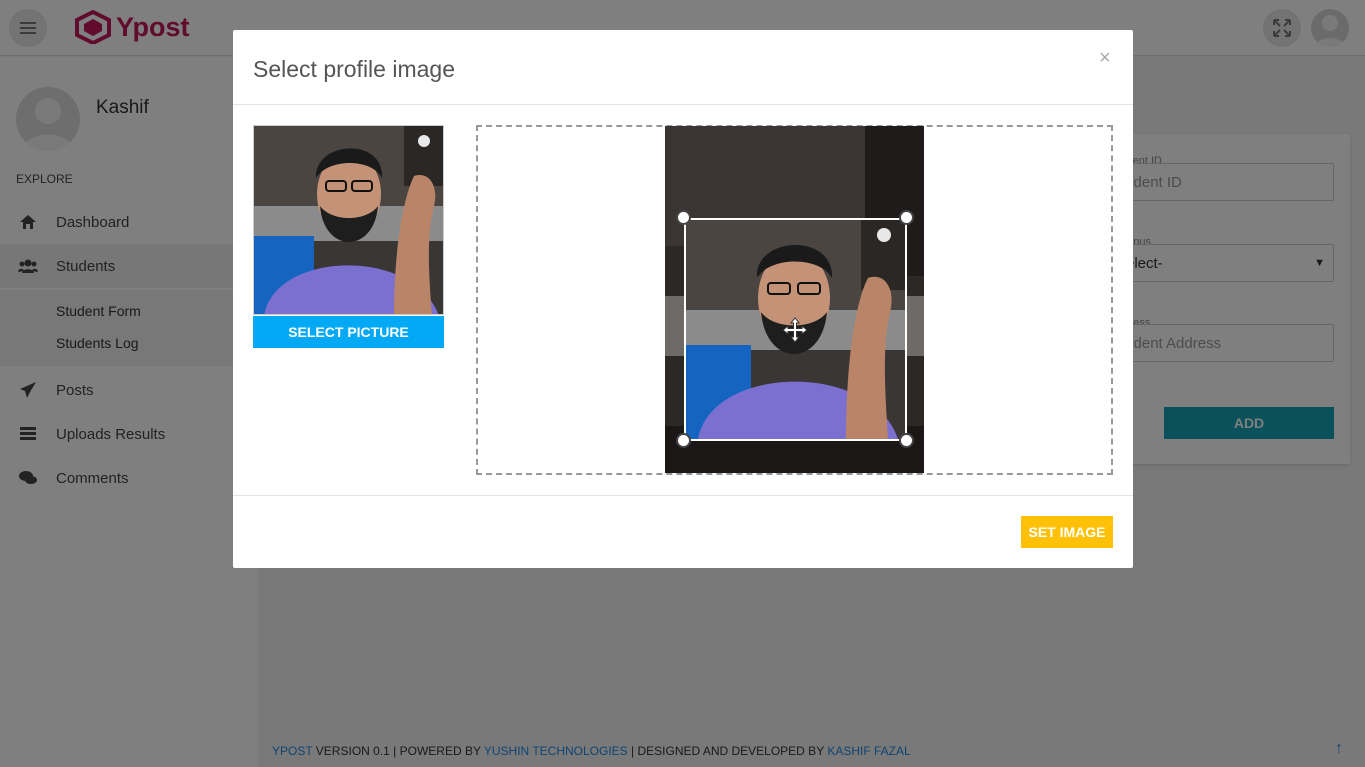  Describe the element at coordinates (906, 440) in the screenshot. I see `crop-handle-bottom-right` at that location.